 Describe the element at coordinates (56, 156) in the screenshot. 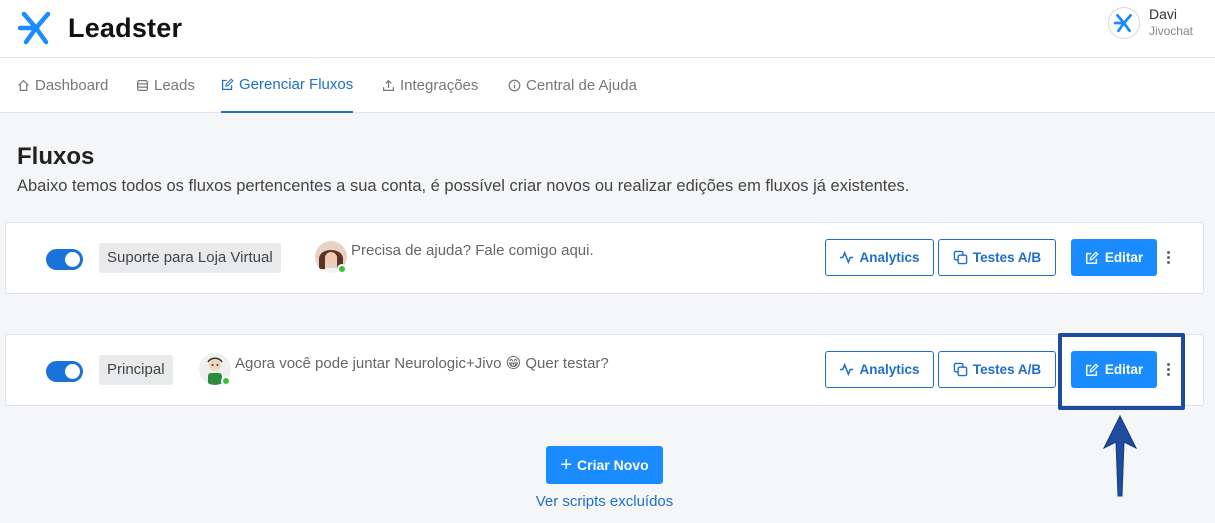

I see `page-title: Fluxos` at that location.